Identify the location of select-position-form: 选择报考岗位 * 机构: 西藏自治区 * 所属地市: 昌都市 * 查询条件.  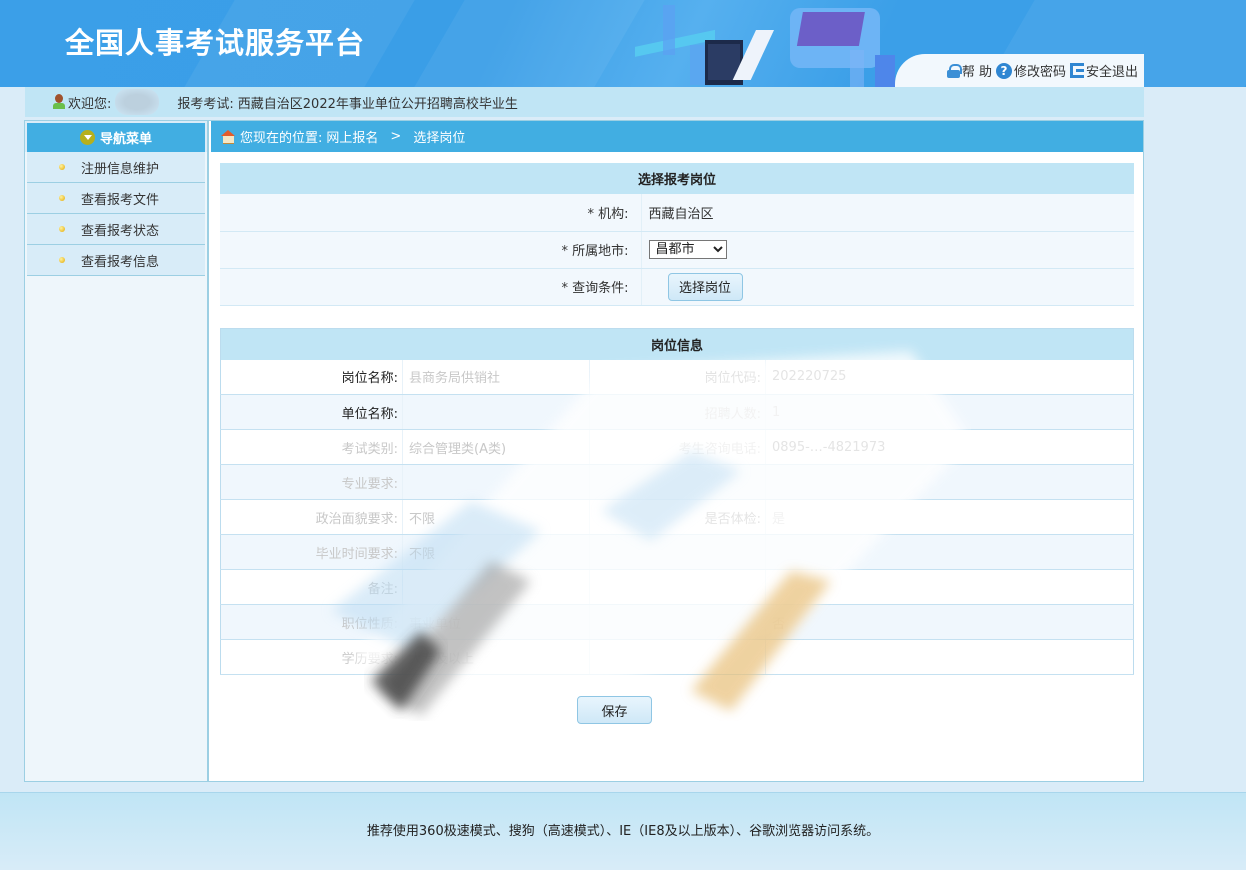
(677, 234).